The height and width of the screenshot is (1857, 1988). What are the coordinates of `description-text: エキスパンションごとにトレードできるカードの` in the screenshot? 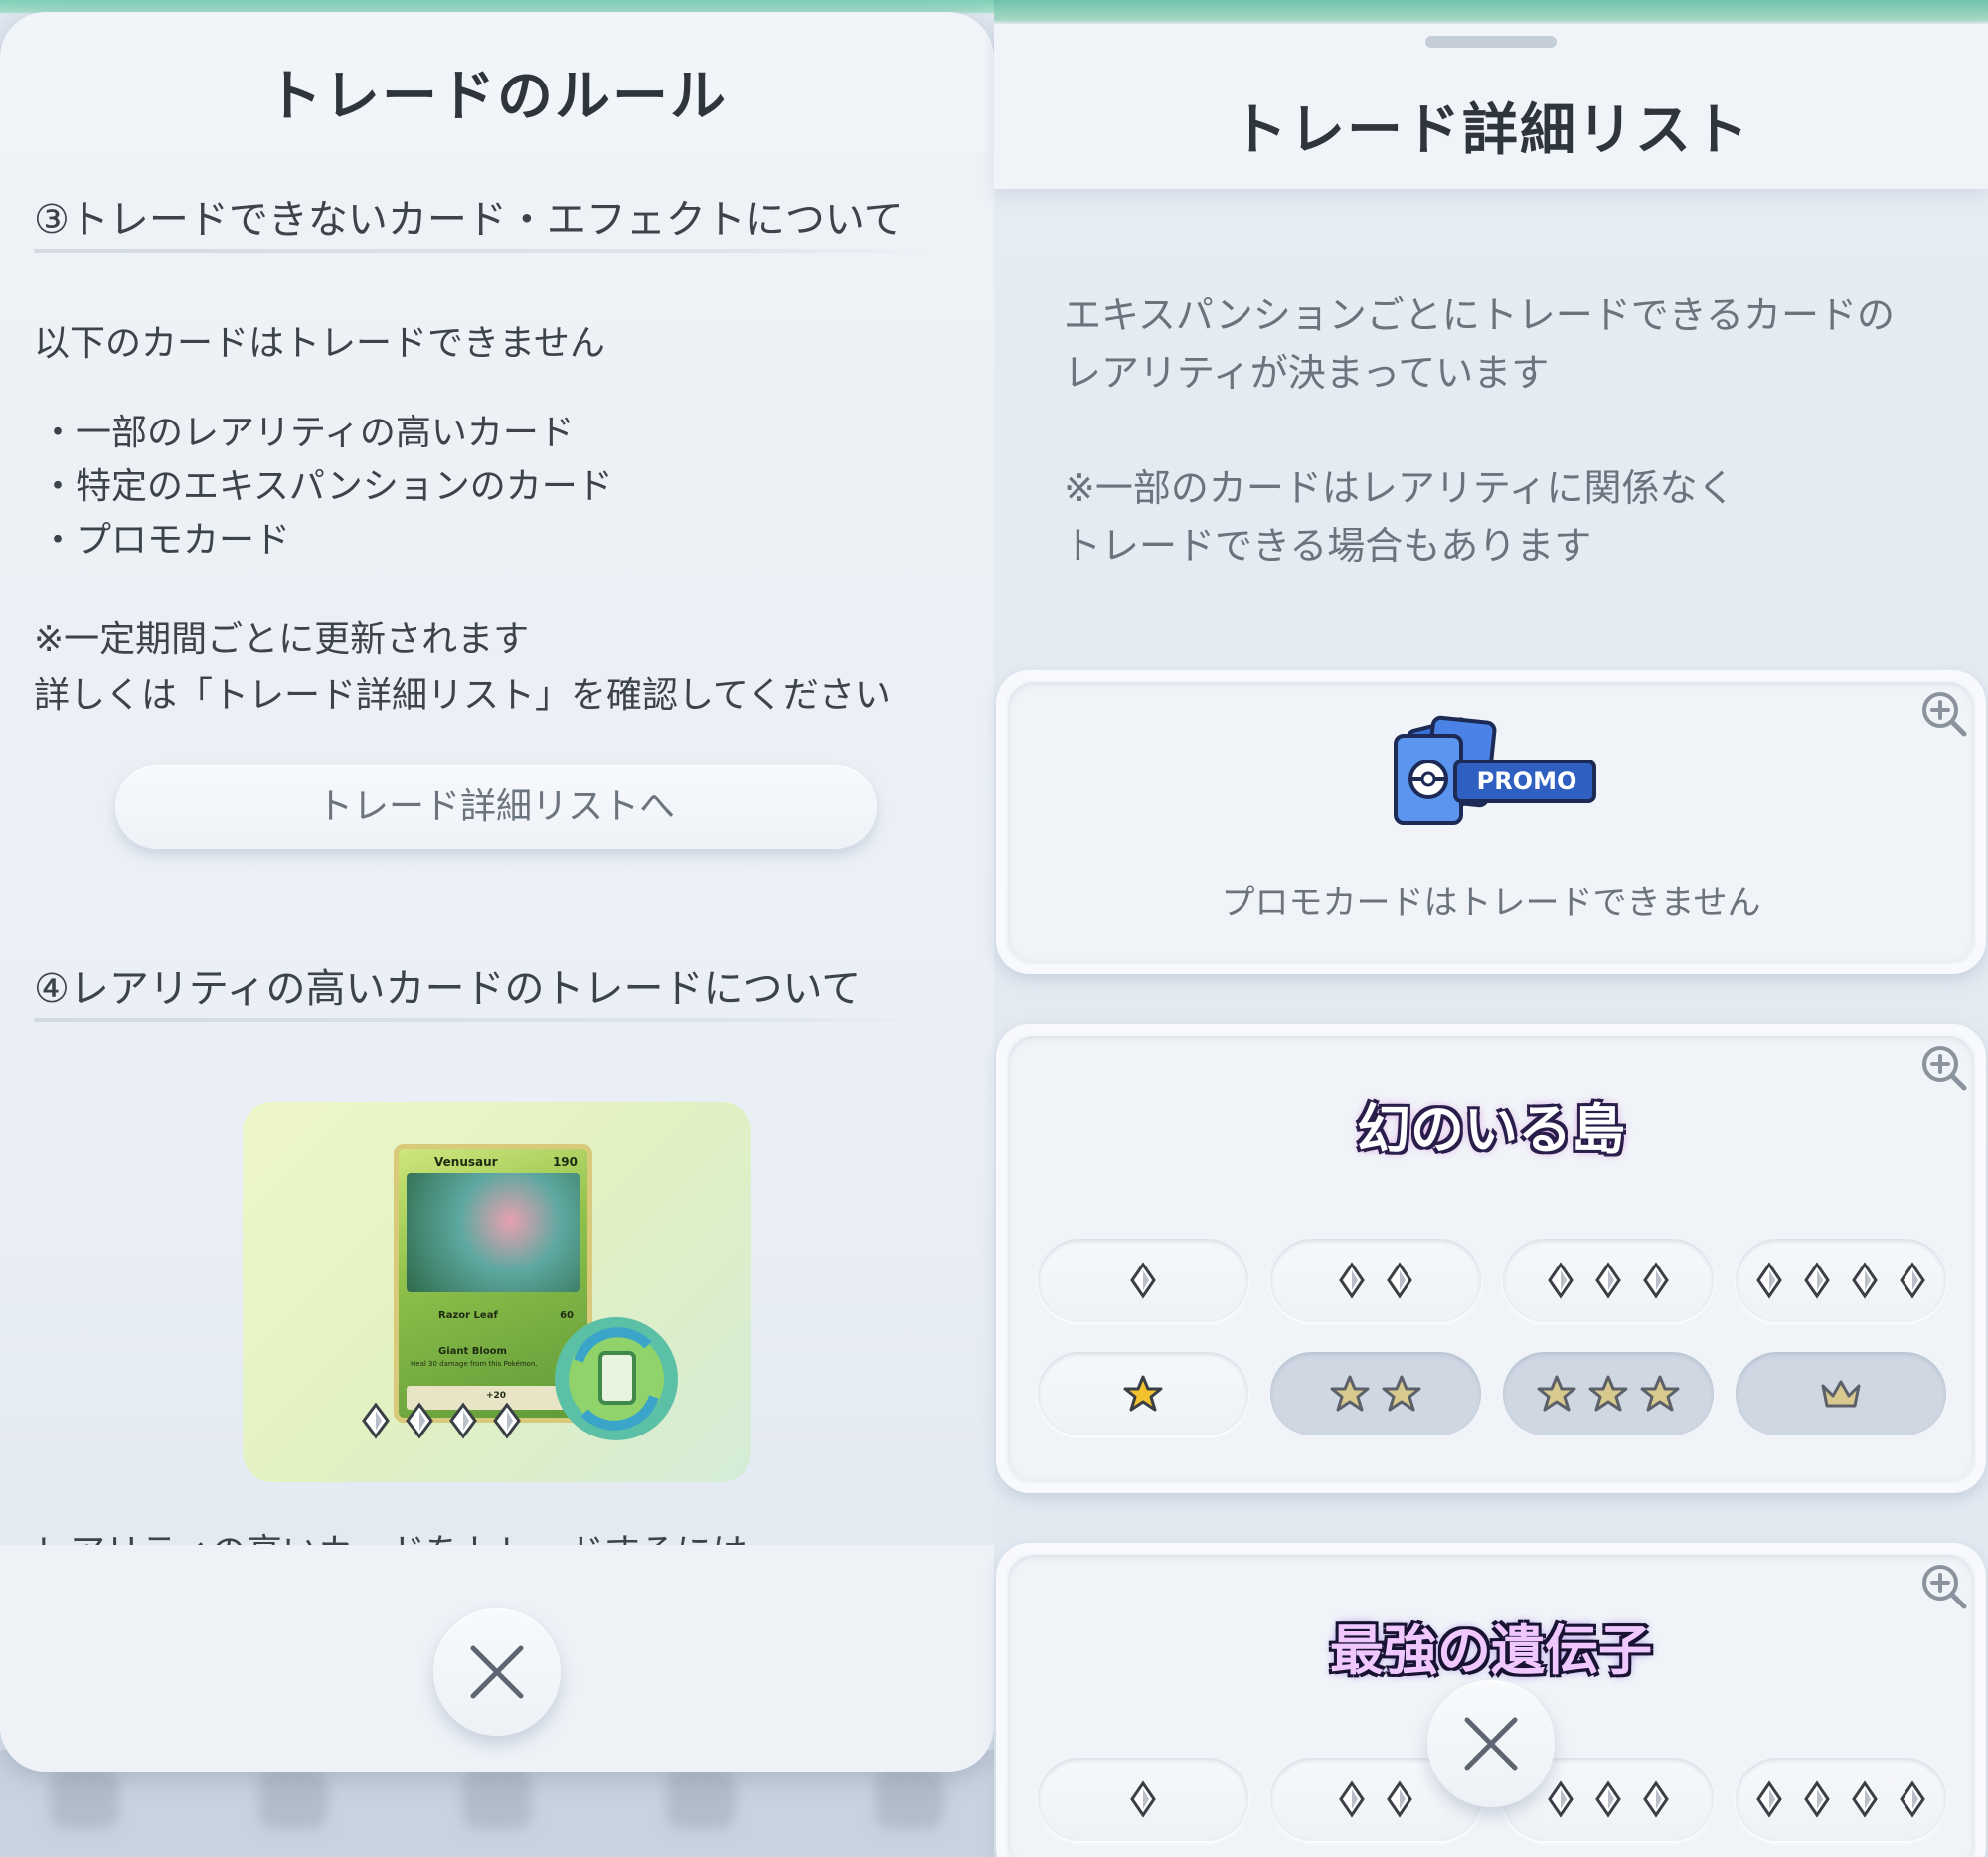 It's located at (1480, 315).